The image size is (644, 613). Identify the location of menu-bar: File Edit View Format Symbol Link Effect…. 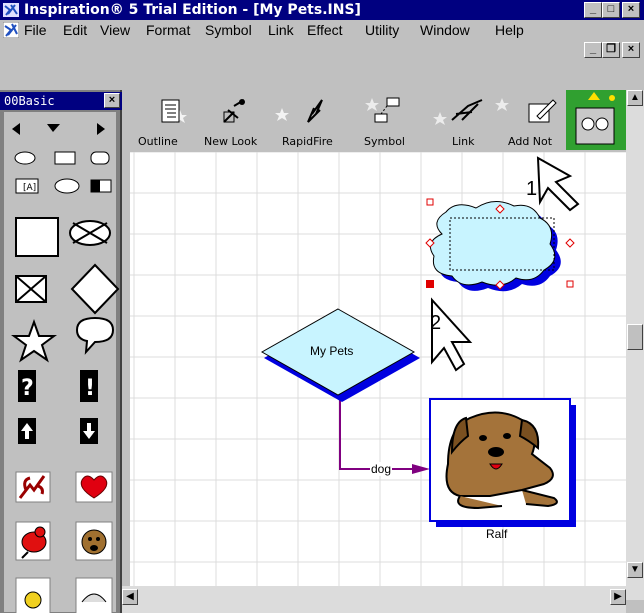
(322, 30).